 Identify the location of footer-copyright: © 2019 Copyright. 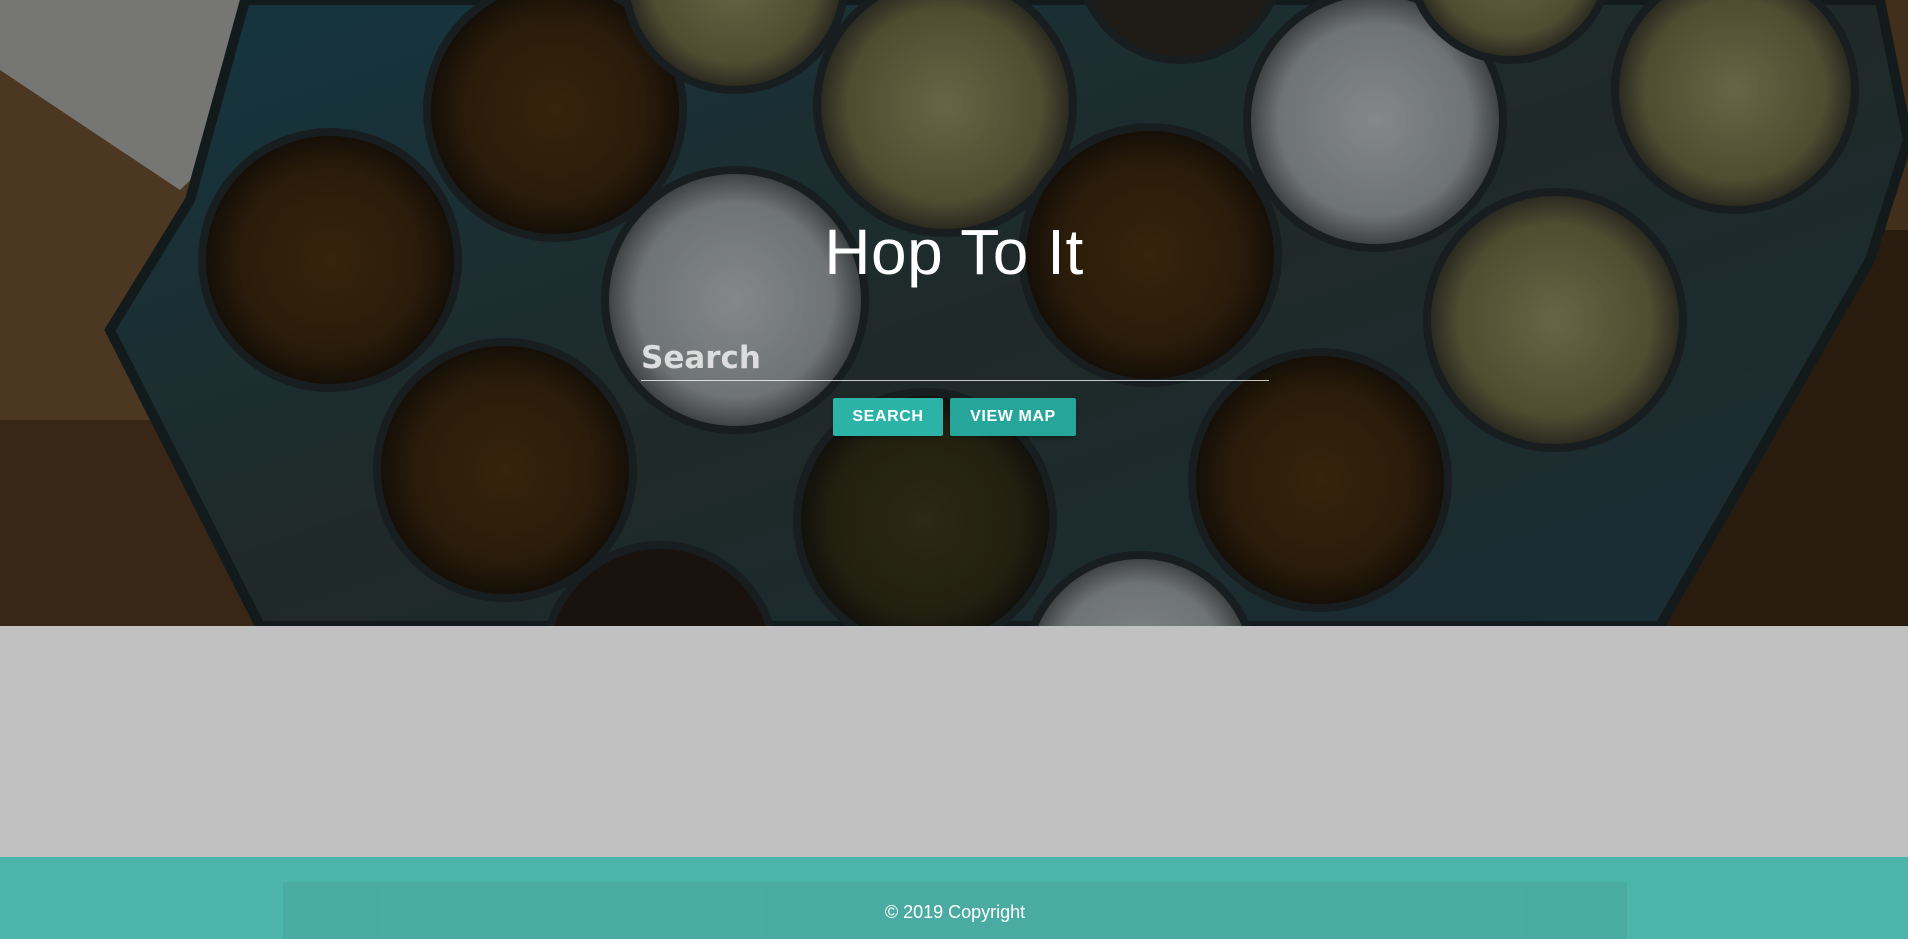
(955, 910).